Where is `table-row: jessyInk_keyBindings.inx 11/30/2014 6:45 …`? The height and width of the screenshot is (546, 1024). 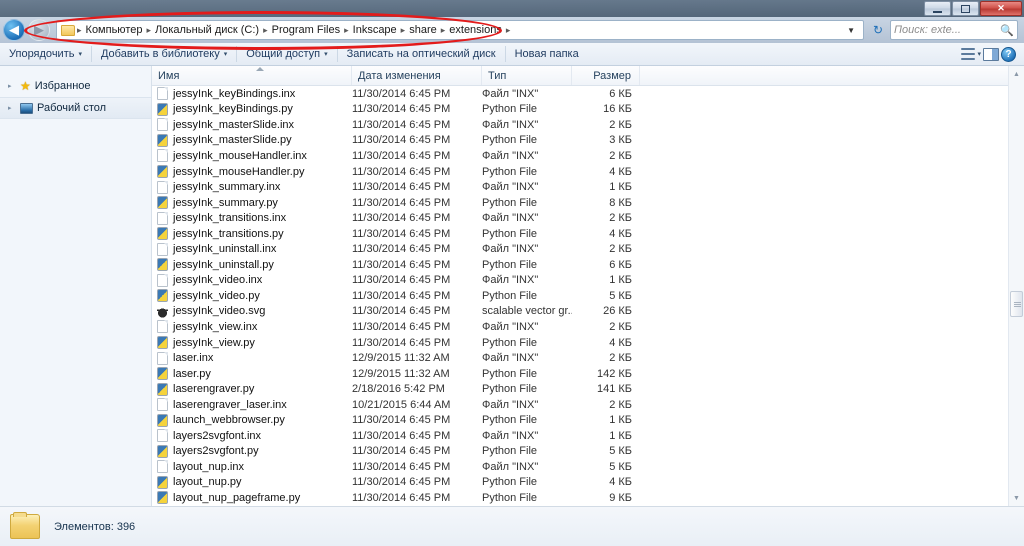
table-row: jessyInk_keyBindings.inx 11/30/2014 6:45 … is located at coordinates (588, 94).